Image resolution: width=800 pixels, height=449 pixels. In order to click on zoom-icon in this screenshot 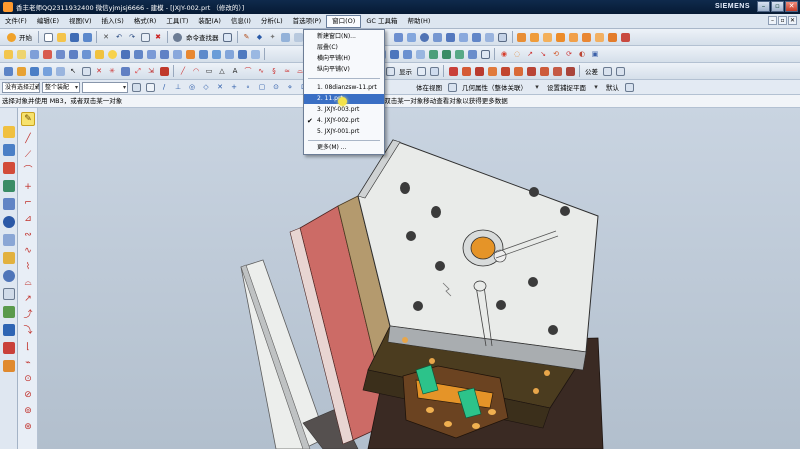, I will do `click(21, 71)`.